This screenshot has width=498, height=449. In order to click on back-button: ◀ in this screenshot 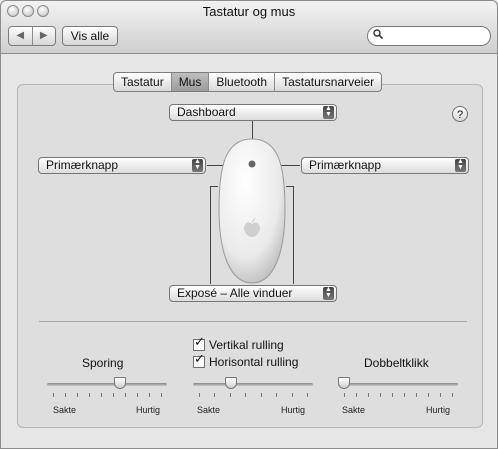, I will do `click(21, 36)`.